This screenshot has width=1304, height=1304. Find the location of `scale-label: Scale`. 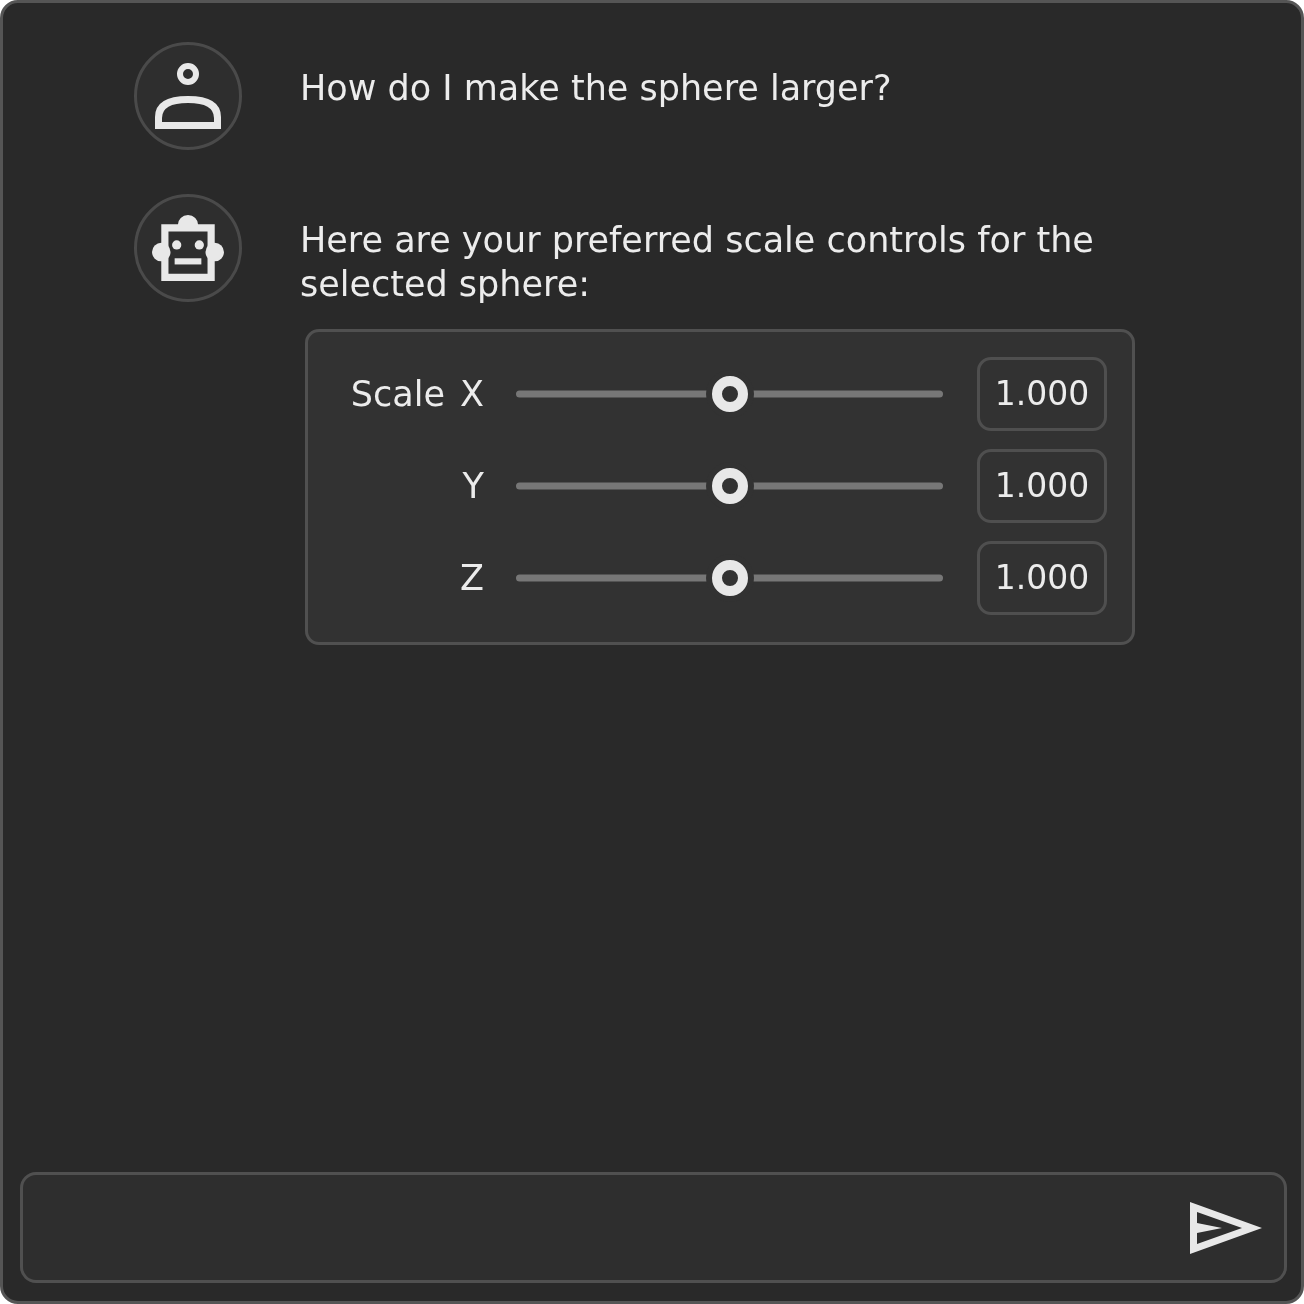

scale-label: Scale is located at coordinates (397, 394).